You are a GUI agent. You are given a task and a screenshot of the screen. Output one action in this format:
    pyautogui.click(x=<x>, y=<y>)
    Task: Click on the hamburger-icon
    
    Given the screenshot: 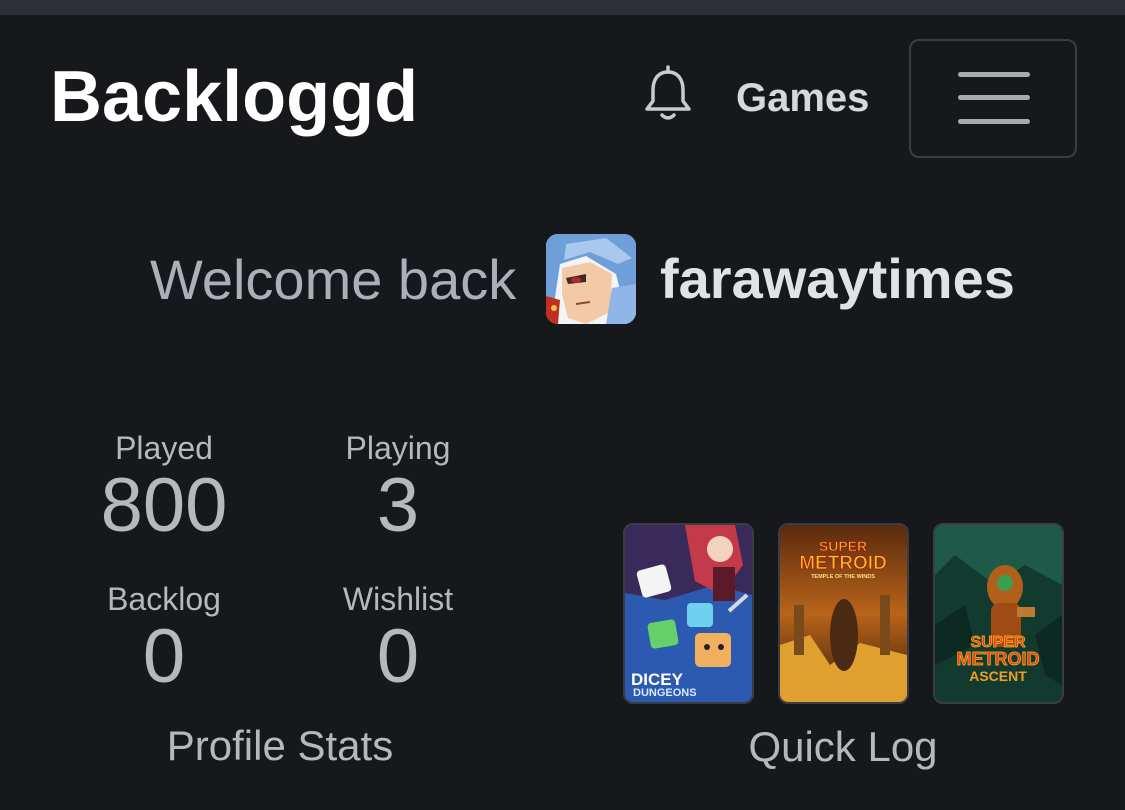 What is the action you would take?
    pyautogui.click(x=994, y=74)
    